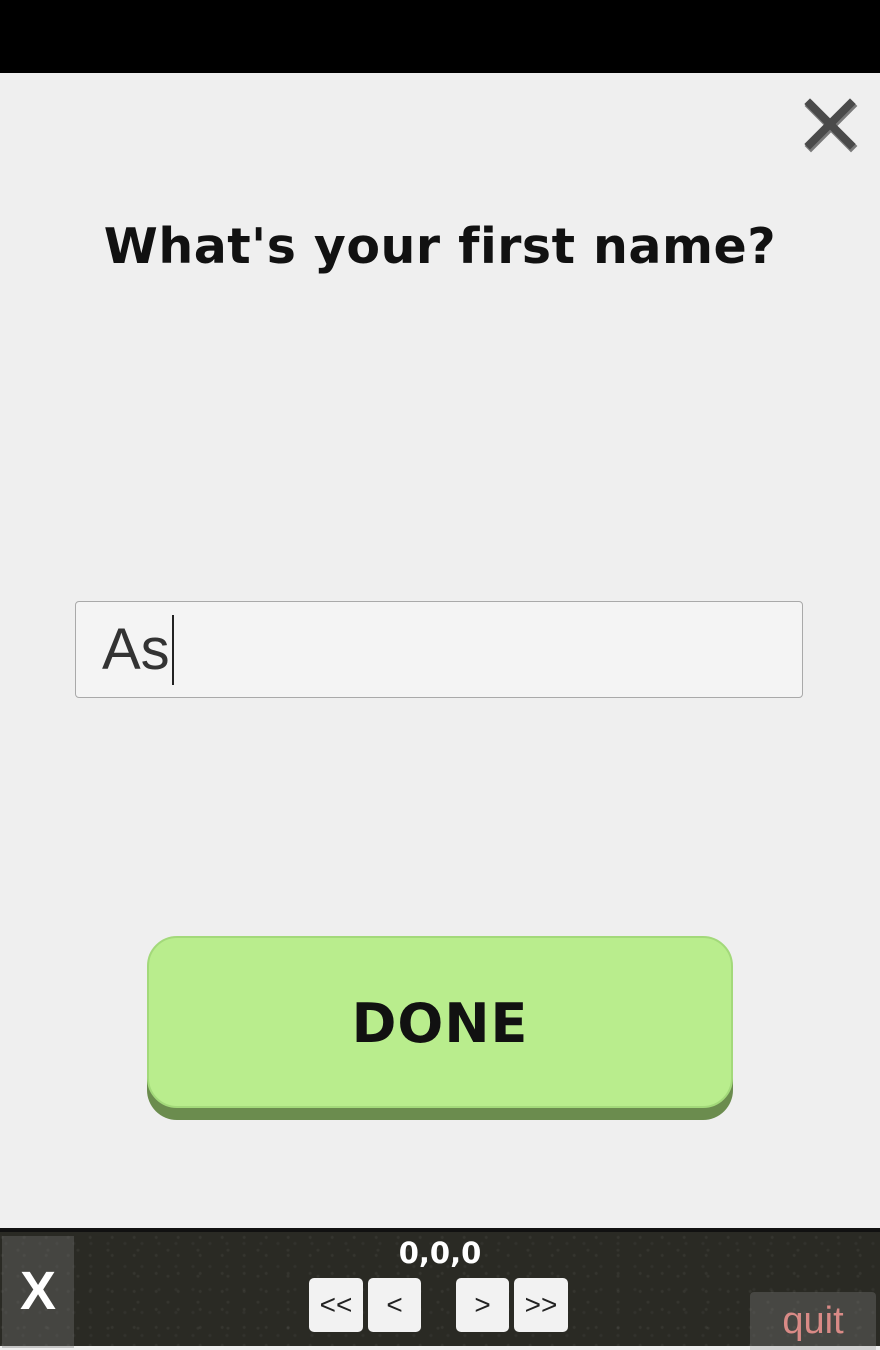 This screenshot has height=1350, width=880. Describe the element at coordinates (440, 36) in the screenshot. I see `status-bar` at that location.